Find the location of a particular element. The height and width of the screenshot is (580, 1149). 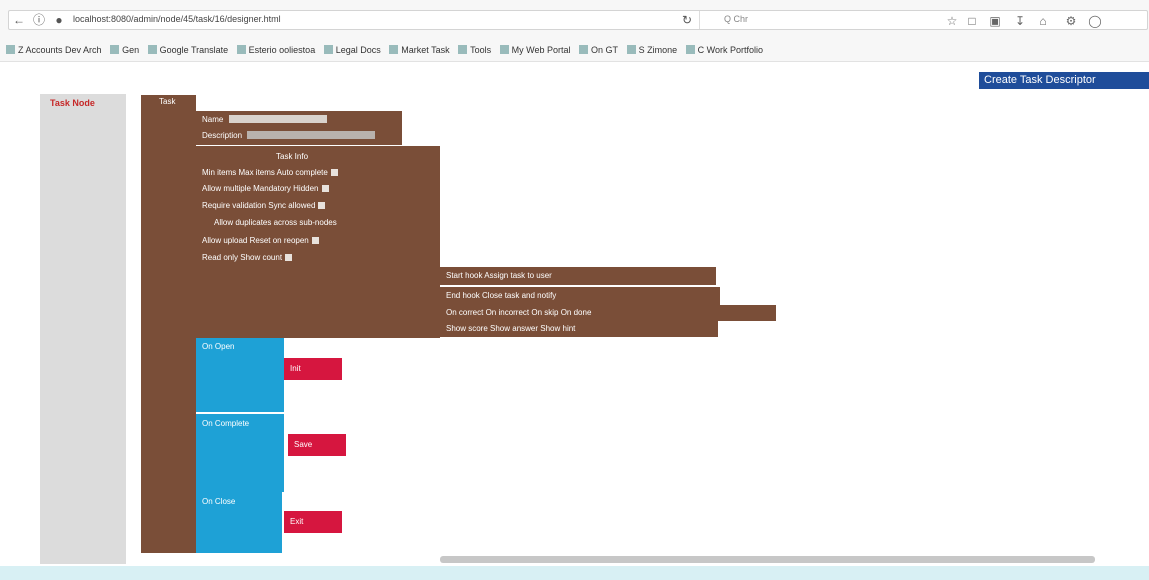

outcome-block: On correct On incorrect On skip On done is located at coordinates (608, 313).